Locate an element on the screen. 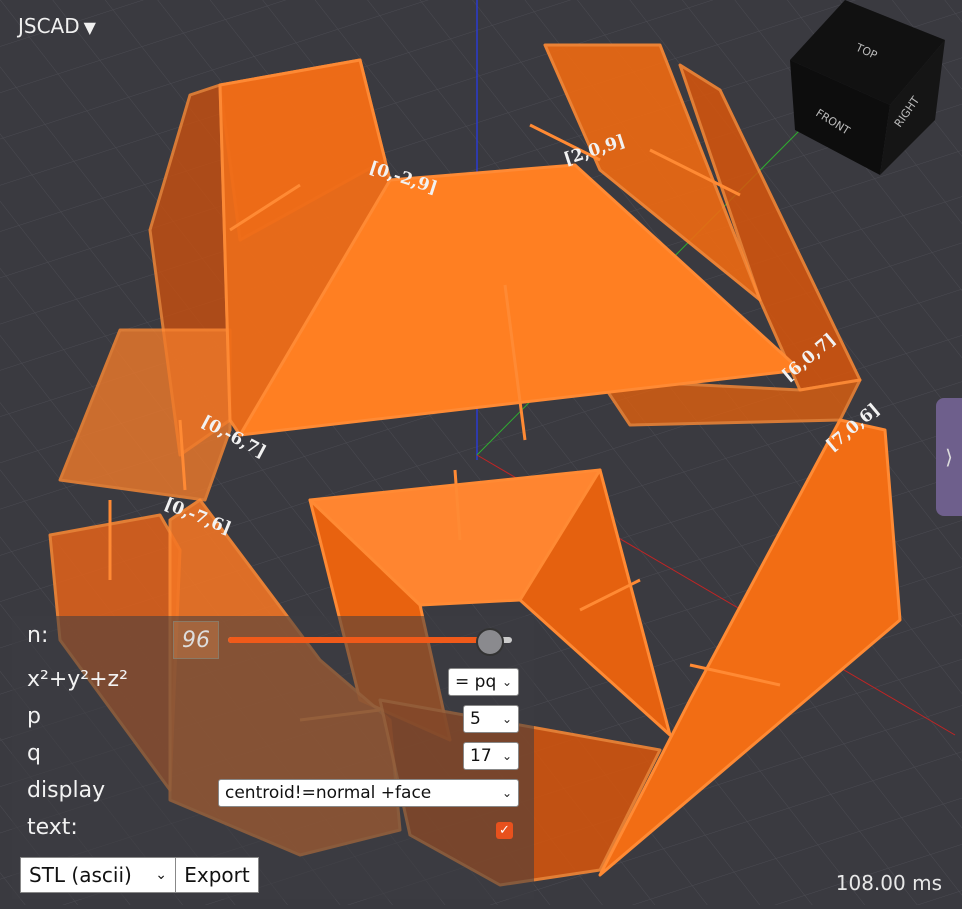  param-p-label: p is located at coordinates (34, 716).